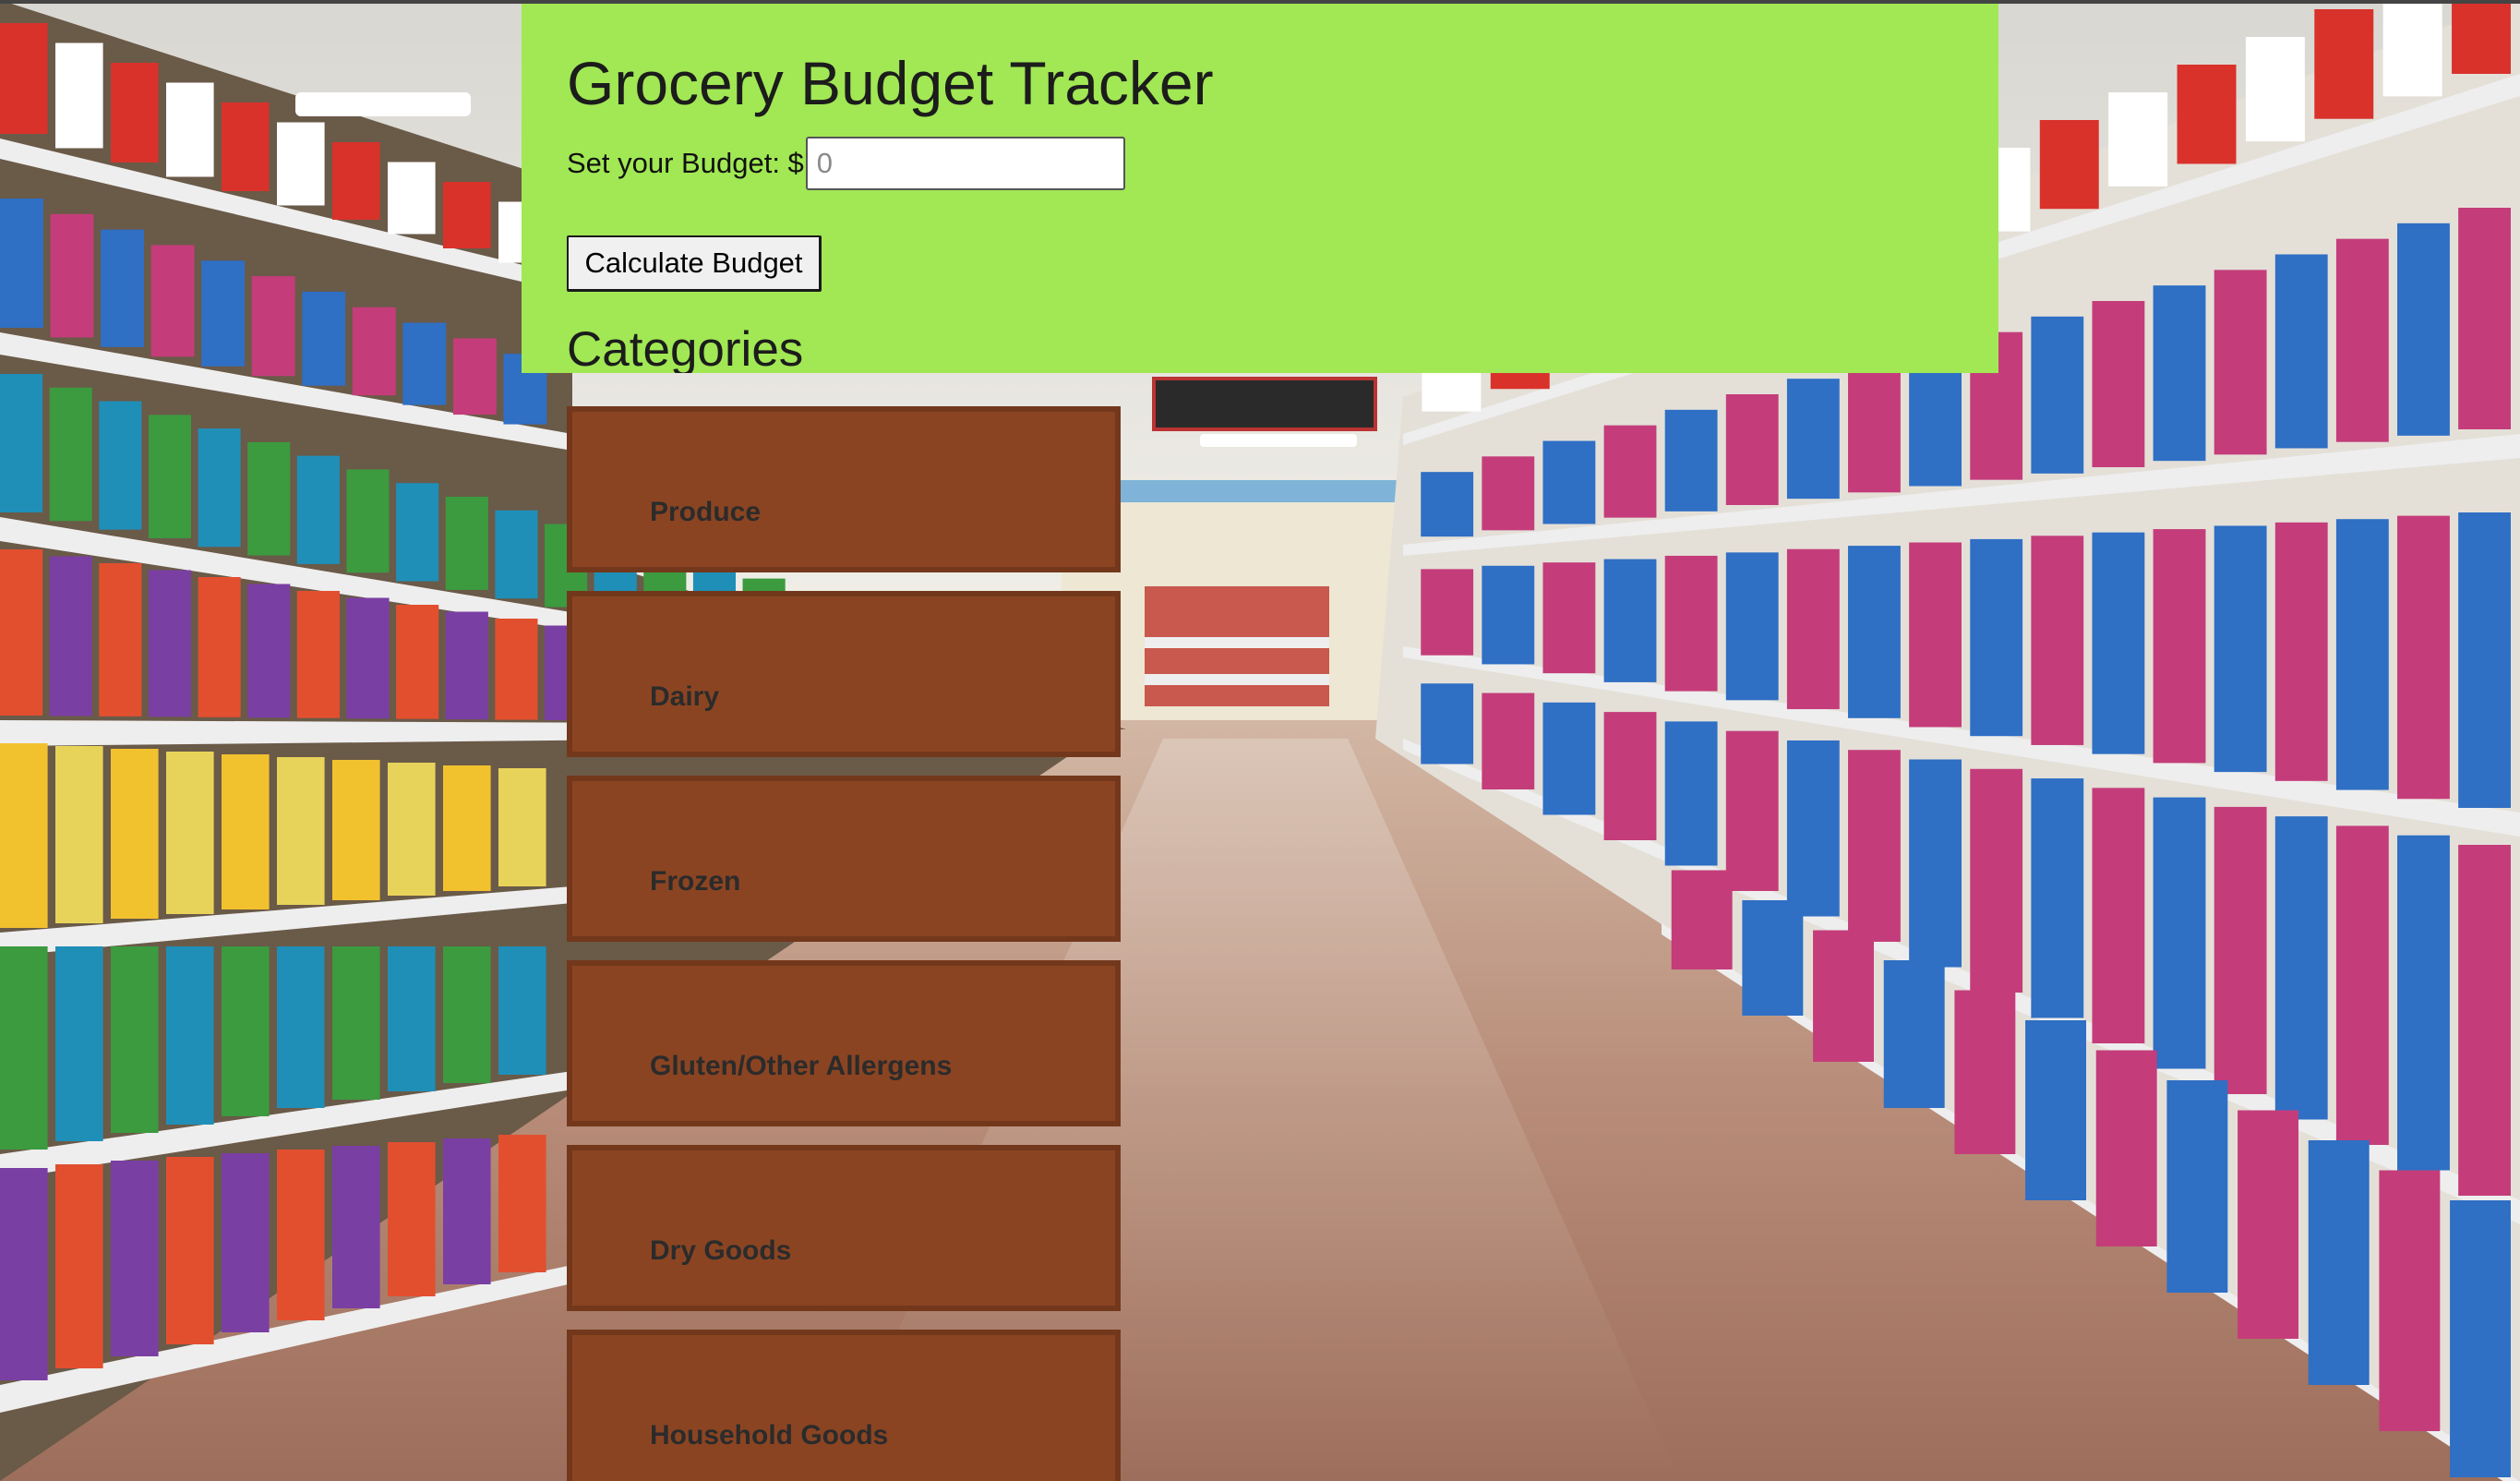 This screenshot has height=1481, width=2520. What do you see at coordinates (801, 1066) in the screenshot?
I see `category-label: Gluten/Other Allergens` at bounding box center [801, 1066].